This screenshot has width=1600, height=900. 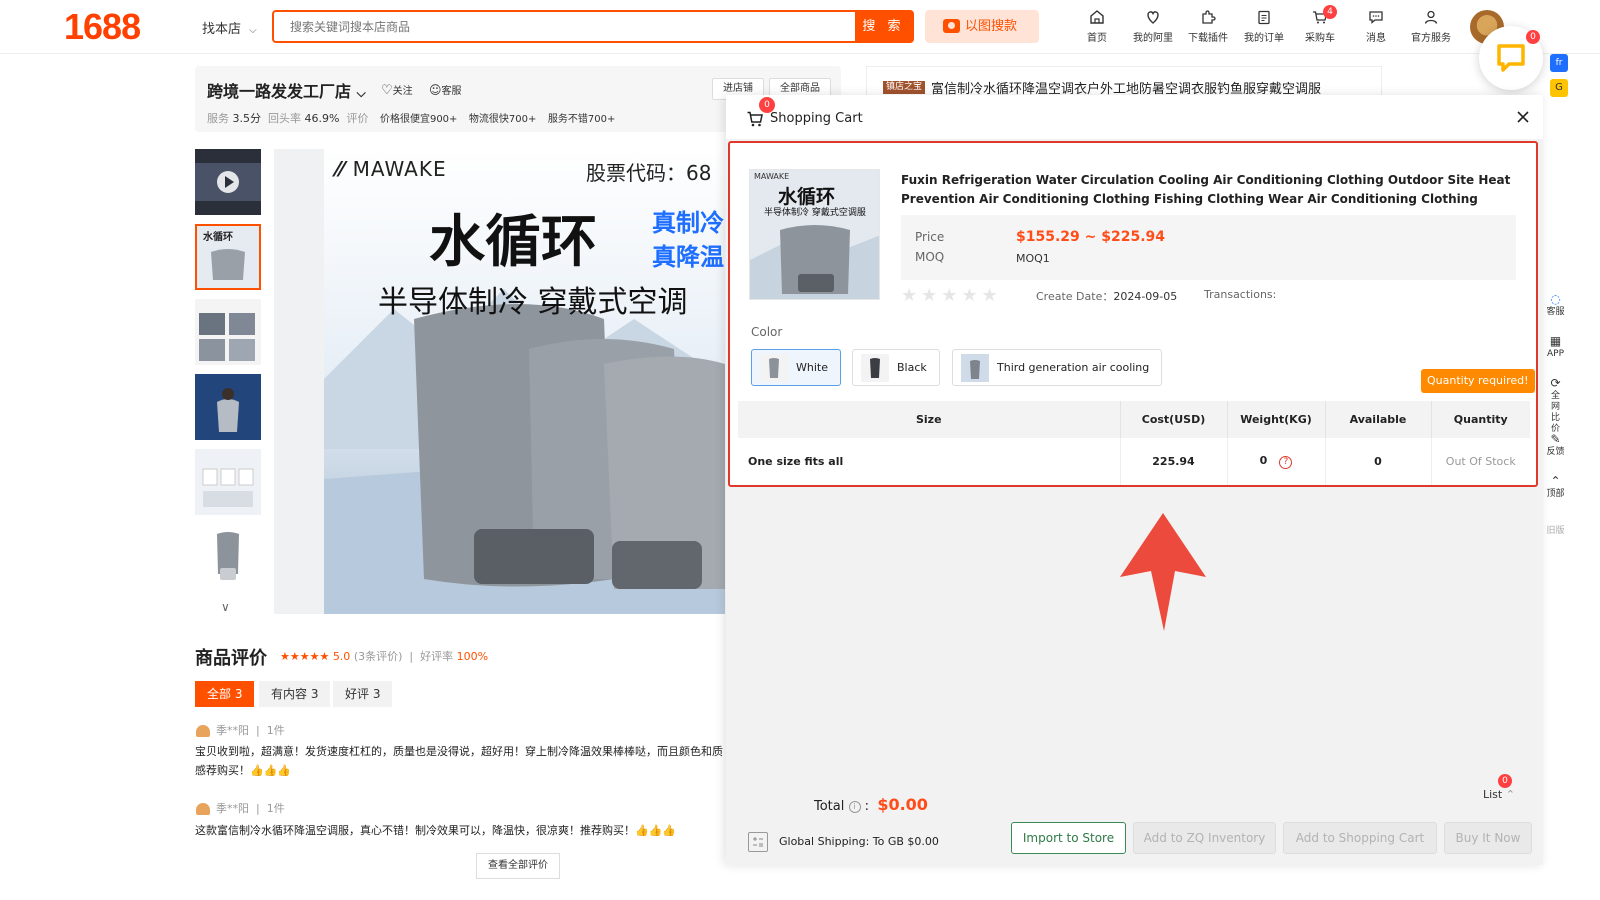 What do you see at coordinates (1555, 487) in the screenshot?
I see `rail-back-to-top: ⌃ 顶部` at bounding box center [1555, 487].